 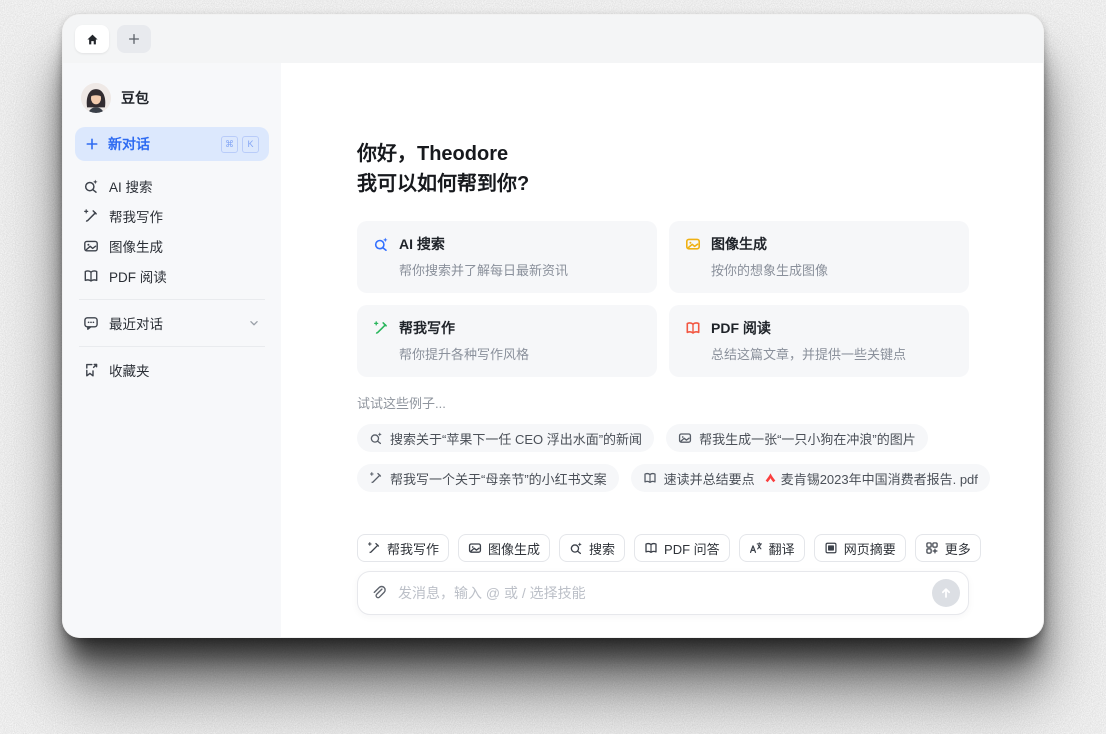 What do you see at coordinates (507, 257) in the screenshot?
I see `card-ai-search: AI 搜索 帮你搜索并了解每日最新资讯` at bounding box center [507, 257].